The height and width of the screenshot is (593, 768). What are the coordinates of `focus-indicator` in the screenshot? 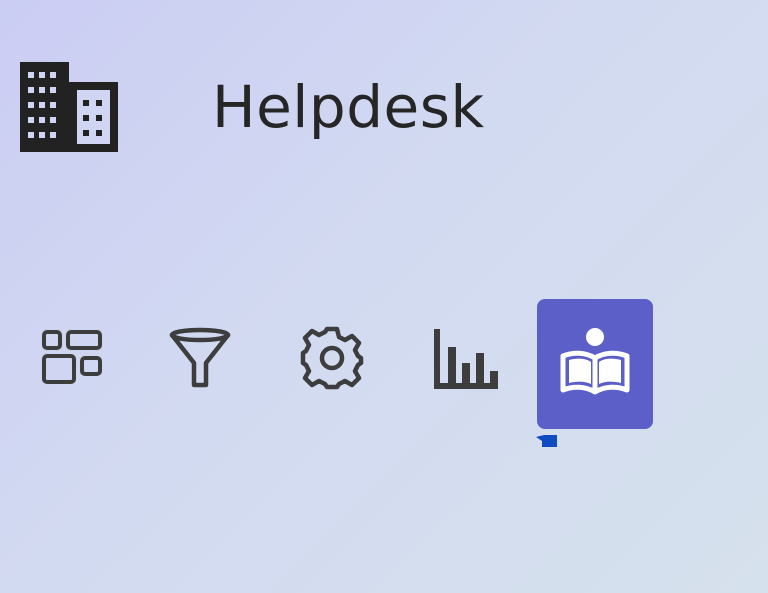 It's located at (546, 441).